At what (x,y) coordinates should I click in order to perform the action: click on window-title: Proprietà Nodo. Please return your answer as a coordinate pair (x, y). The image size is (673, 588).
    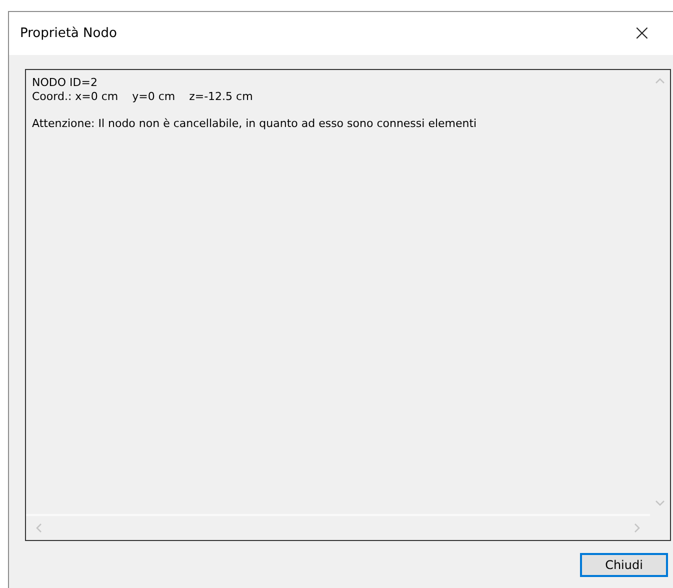
    Looking at the image, I should click on (68, 33).